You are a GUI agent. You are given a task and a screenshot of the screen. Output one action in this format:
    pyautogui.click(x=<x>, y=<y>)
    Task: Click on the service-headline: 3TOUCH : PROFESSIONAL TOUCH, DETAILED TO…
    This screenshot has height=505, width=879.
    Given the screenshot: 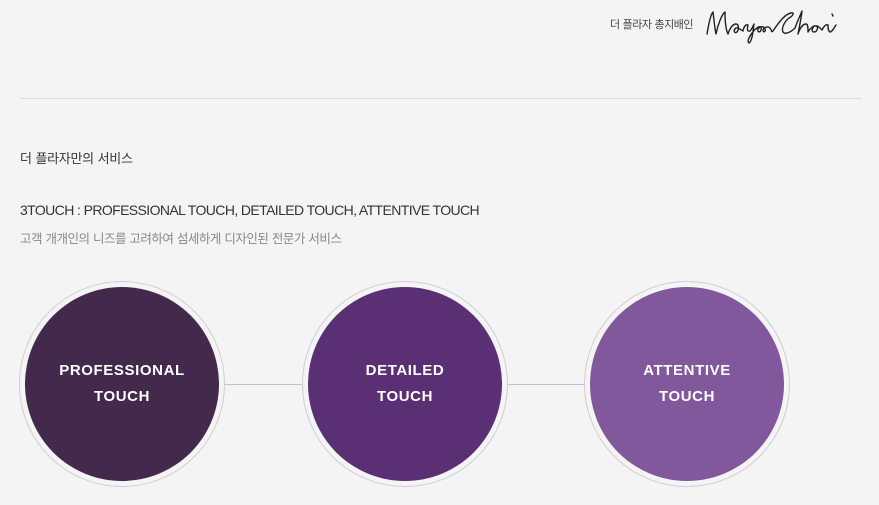 What is the action you would take?
    pyautogui.click(x=250, y=210)
    